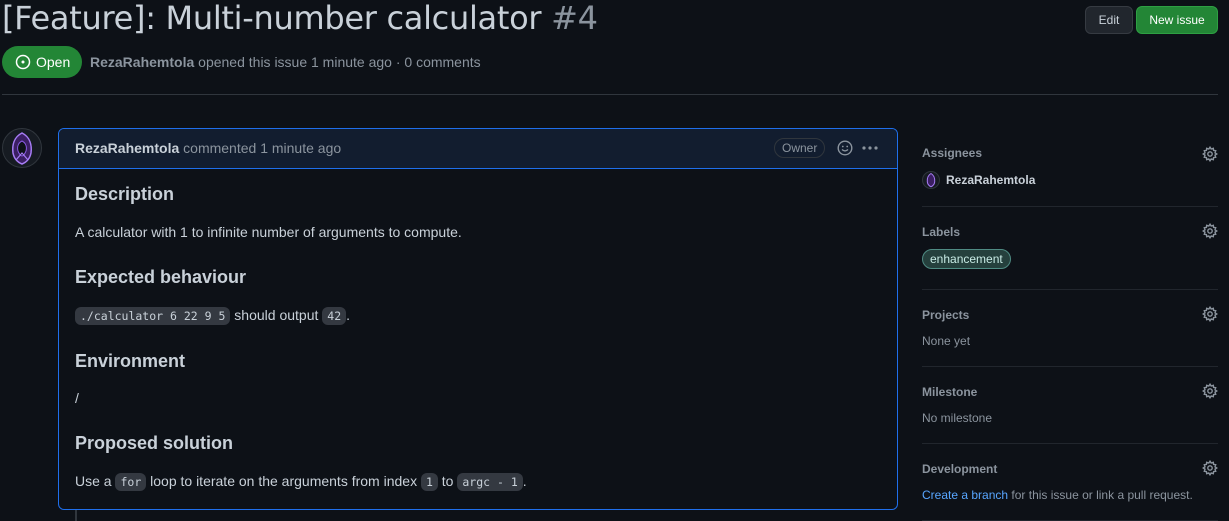  I want to click on code-inline: ./calculator 6 22 9 5, so click(153, 316).